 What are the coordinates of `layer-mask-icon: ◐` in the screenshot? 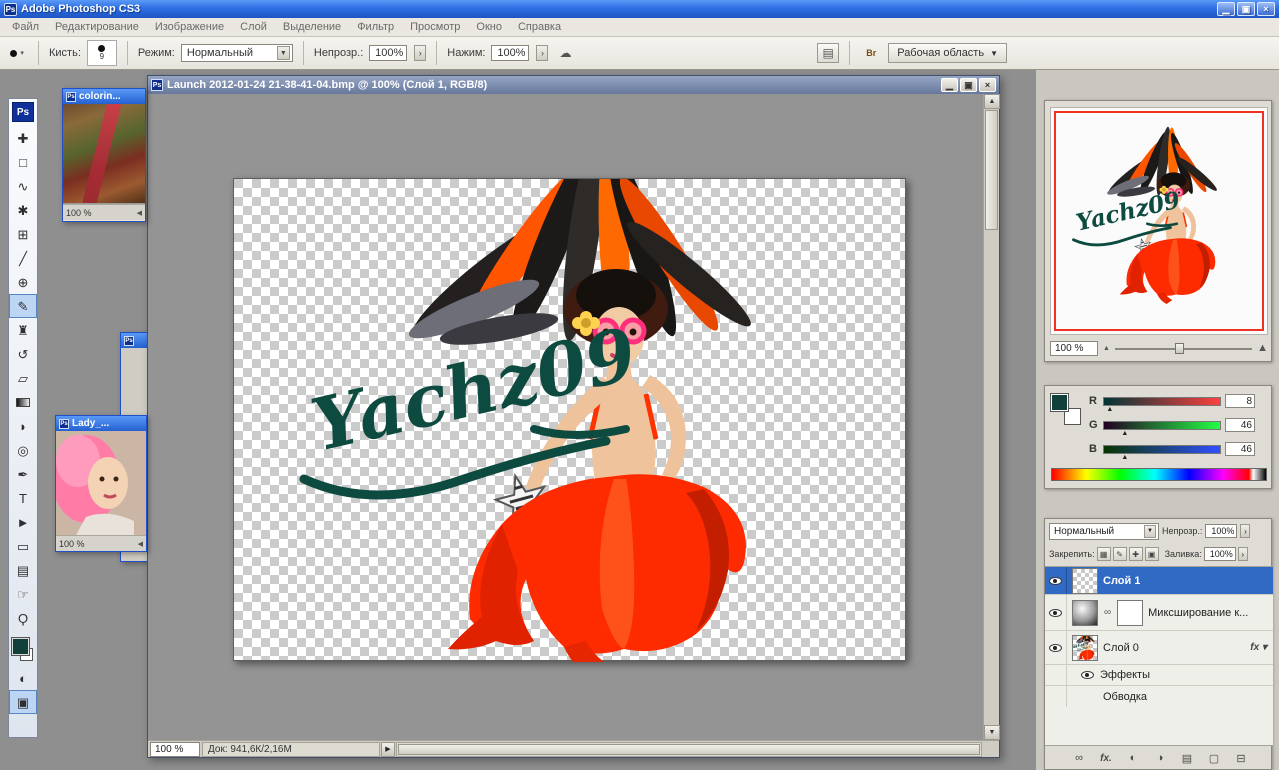 It's located at (1133, 758).